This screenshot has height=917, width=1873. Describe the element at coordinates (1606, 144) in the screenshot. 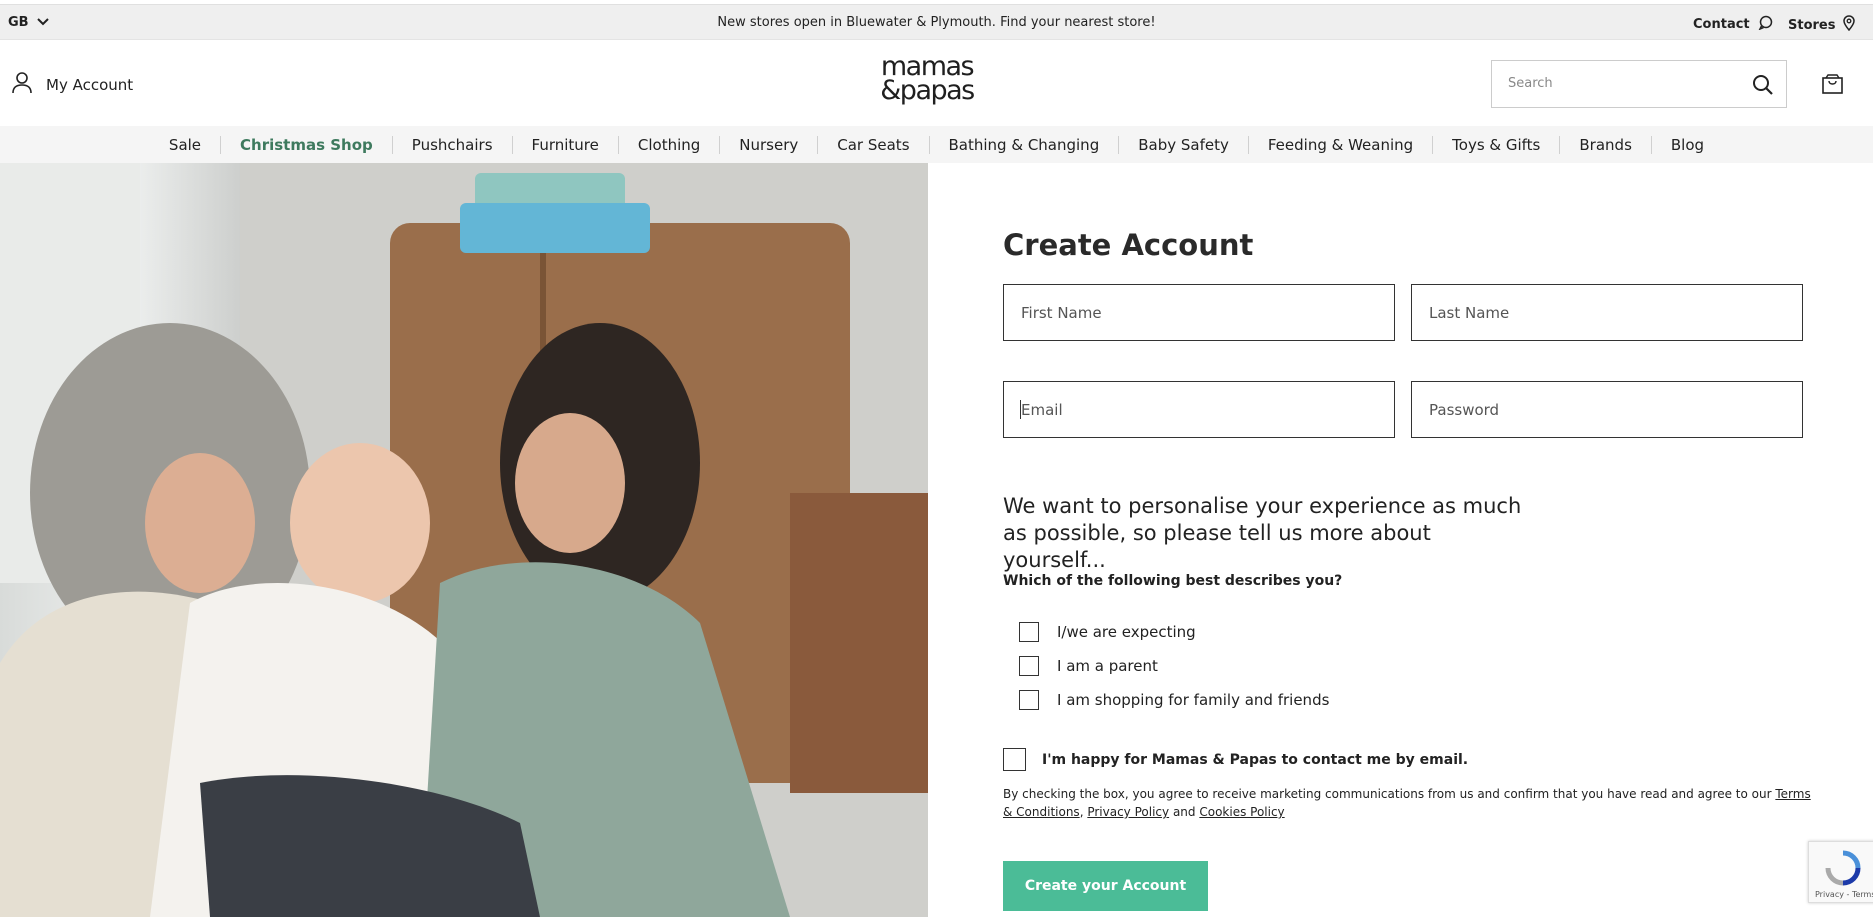

I see `nav-item-brands: Brands` at that location.